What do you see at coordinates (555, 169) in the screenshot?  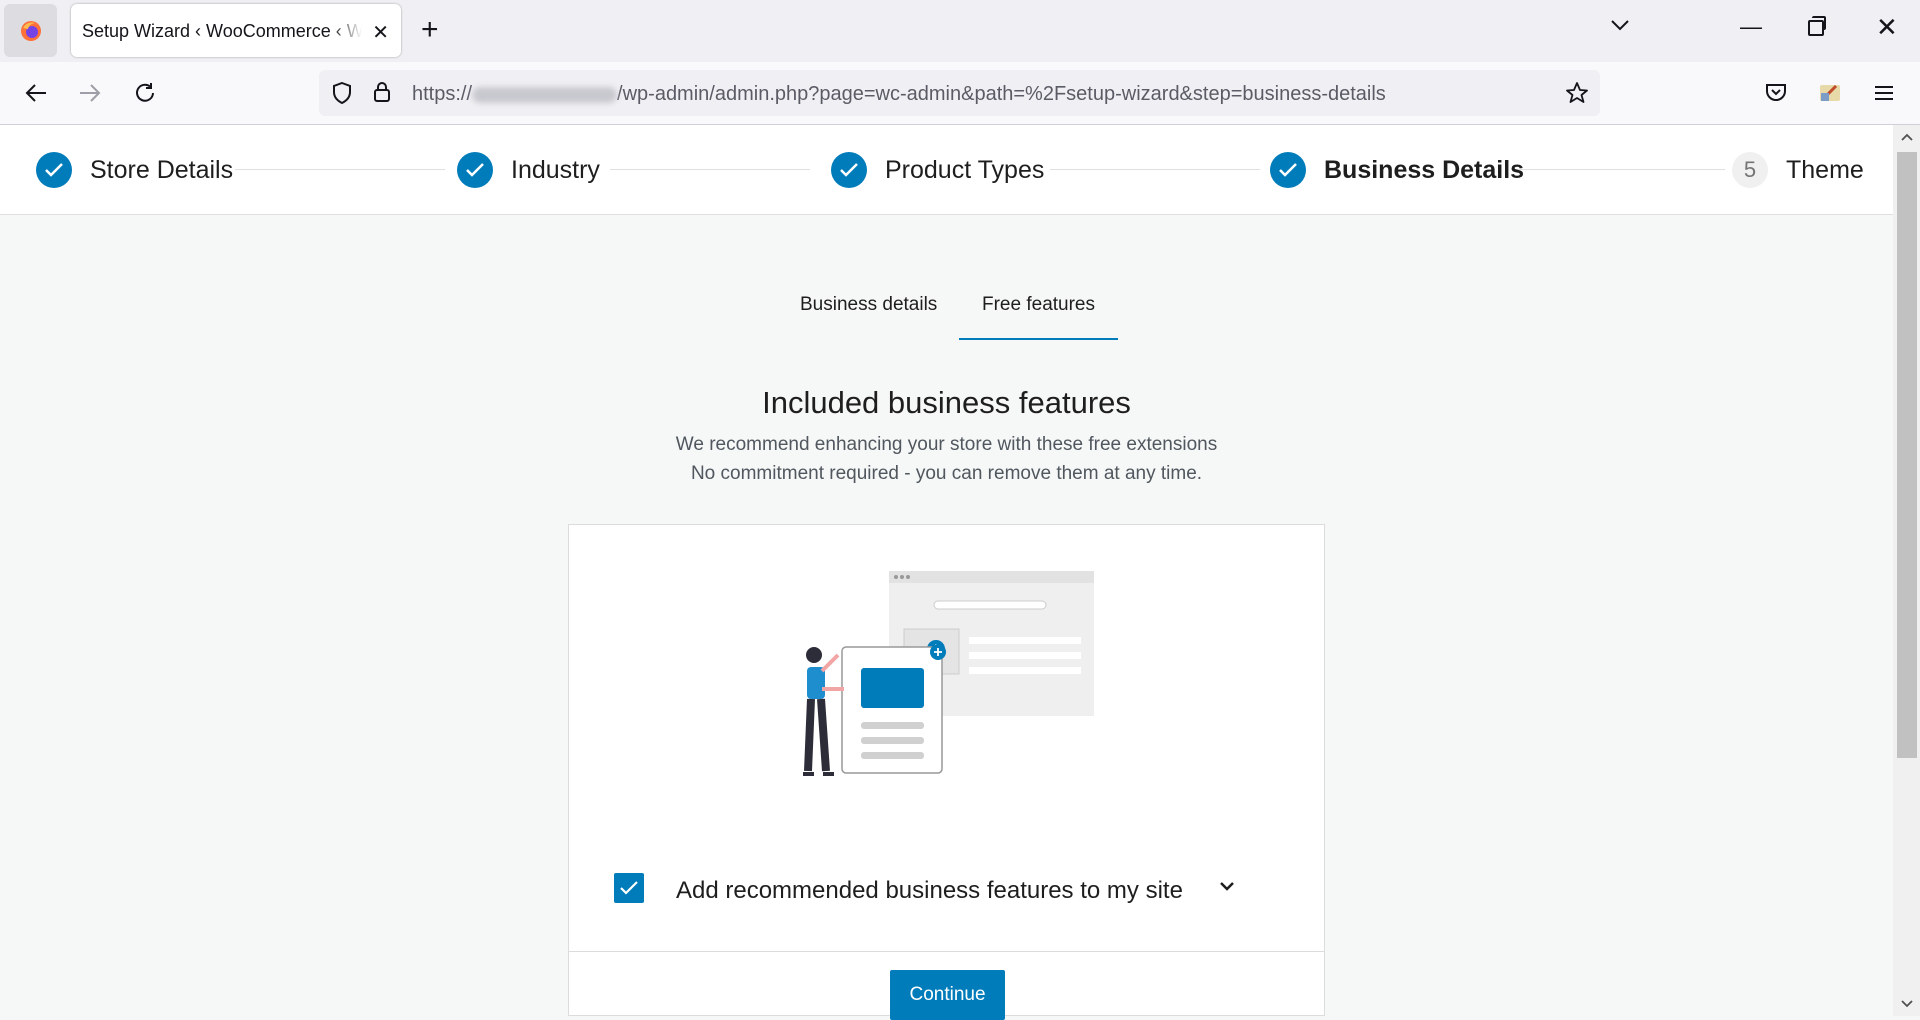 I see `step-label: Industry` at bounding box center [555, 169].